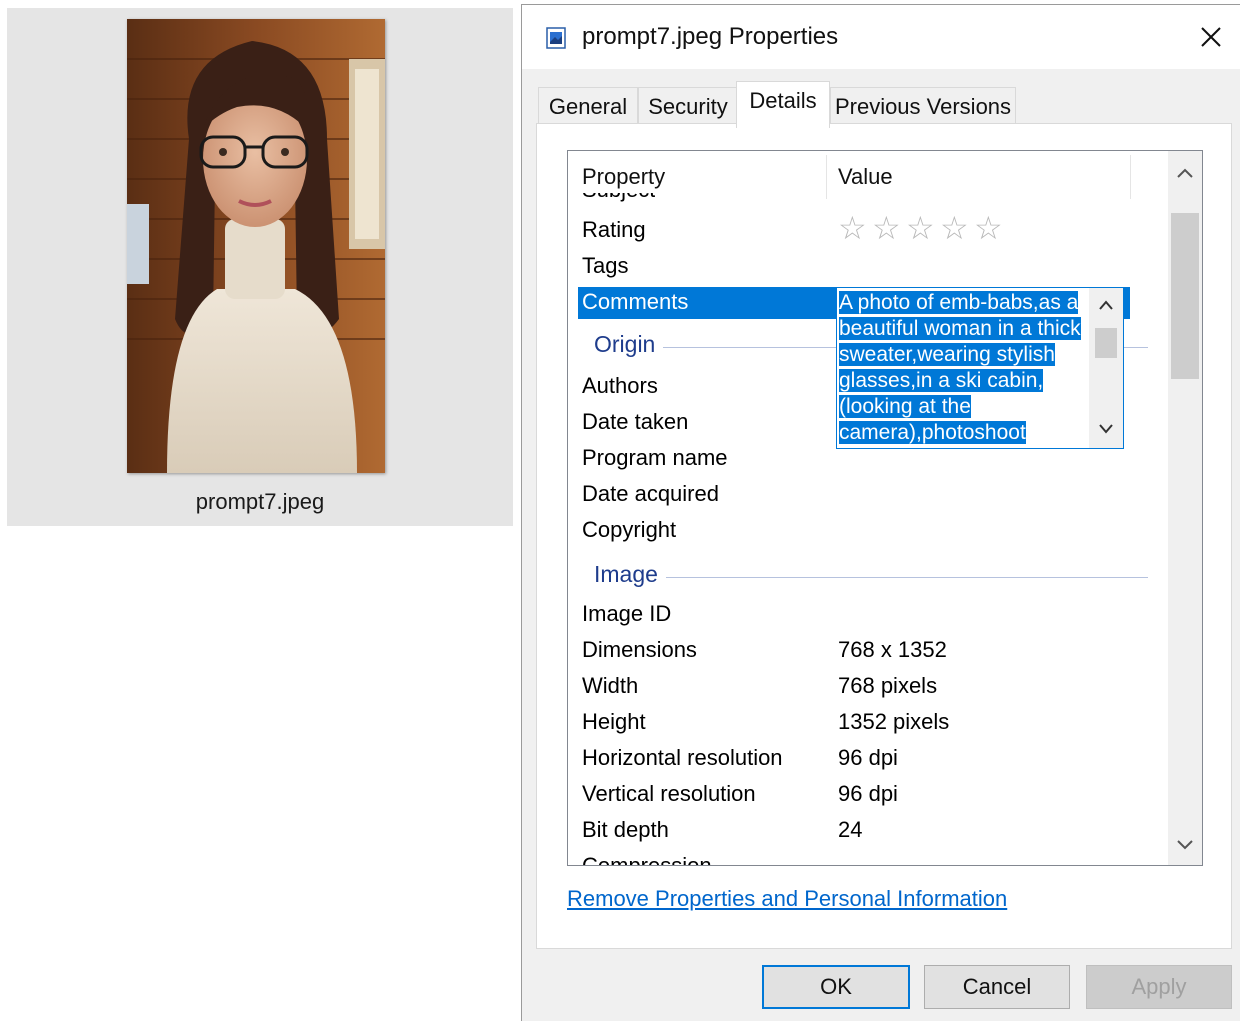 Image resolution: width=1240 pixels, height=1021 pixels. Describe the element at coordinates (647, 859) in the screenshot. I see `partial-row-bottom: Compression` at that location.